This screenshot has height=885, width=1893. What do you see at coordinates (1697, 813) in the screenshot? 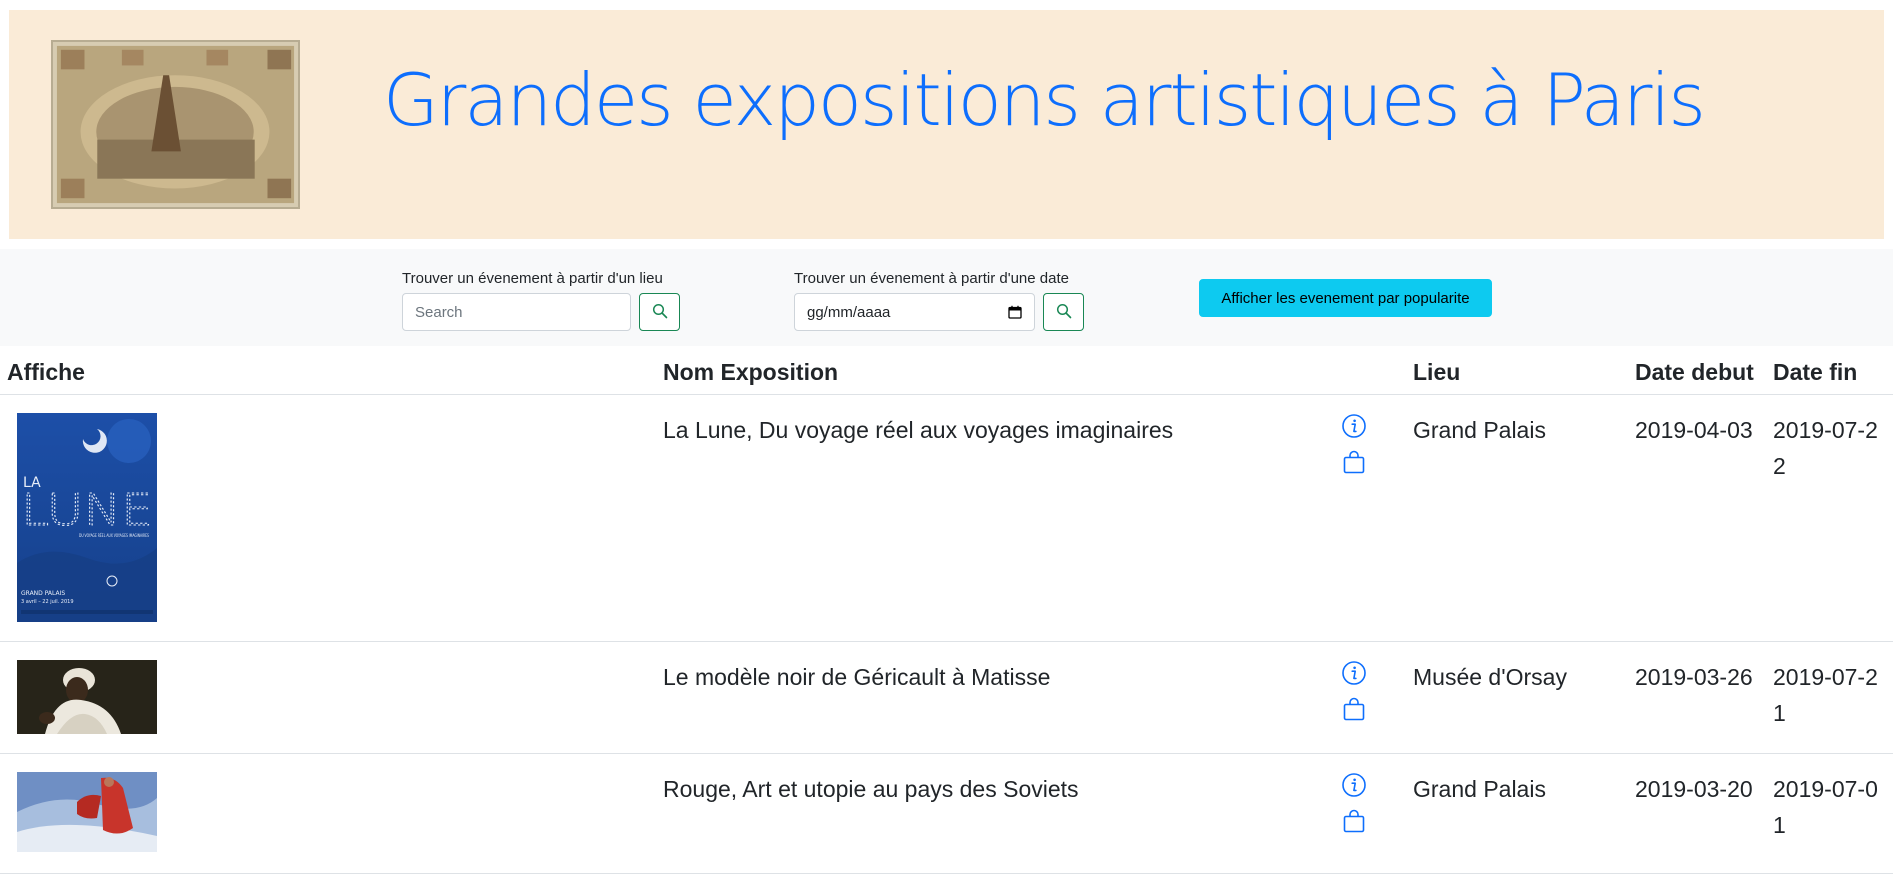
I see `exhibition-start-date: 2019-03-20` at bounding box center [1697, 813].